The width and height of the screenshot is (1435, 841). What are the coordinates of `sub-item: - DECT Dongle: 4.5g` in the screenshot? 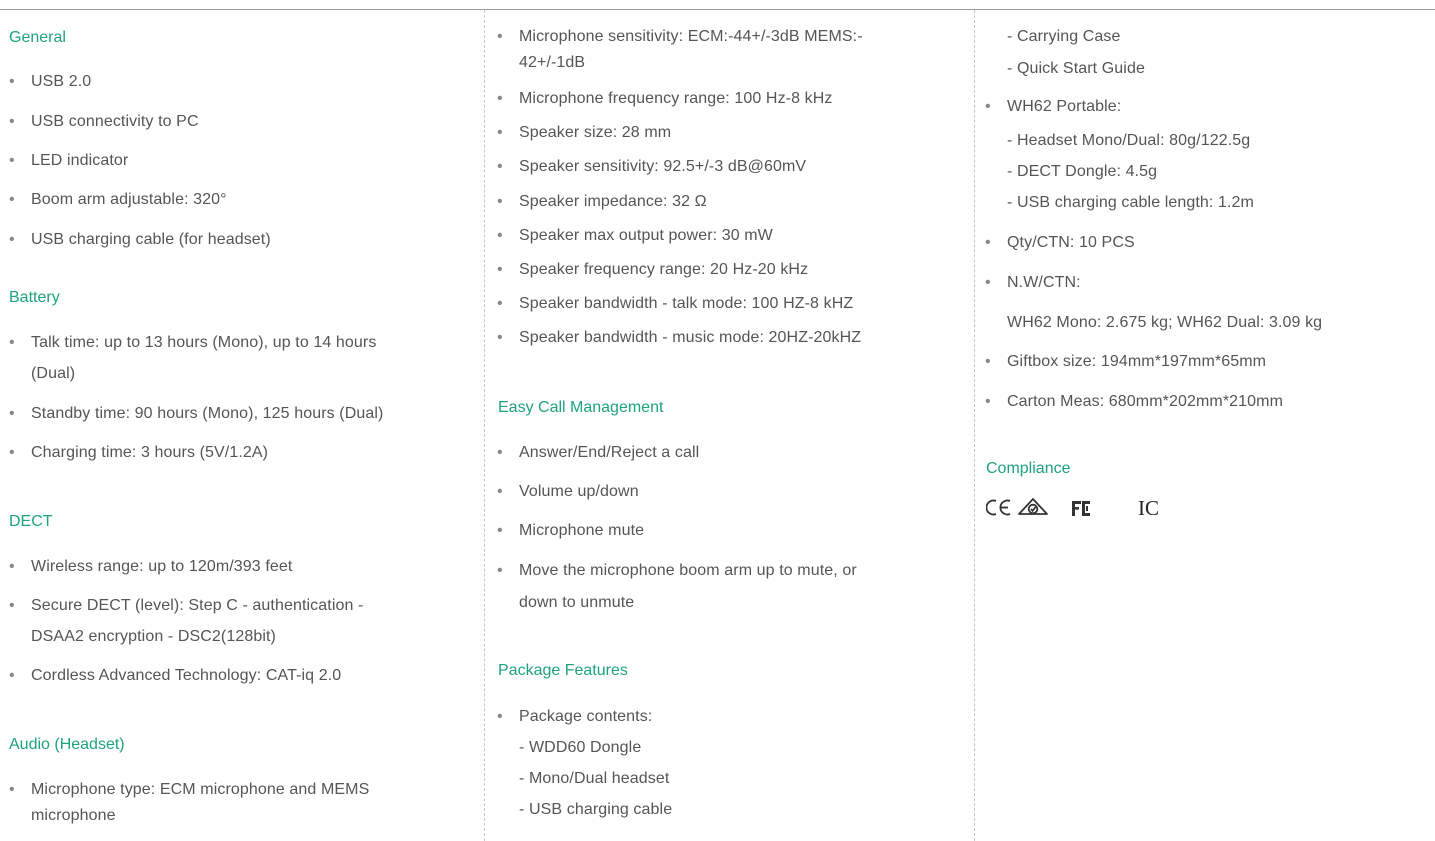 It's located at (1082, 171).